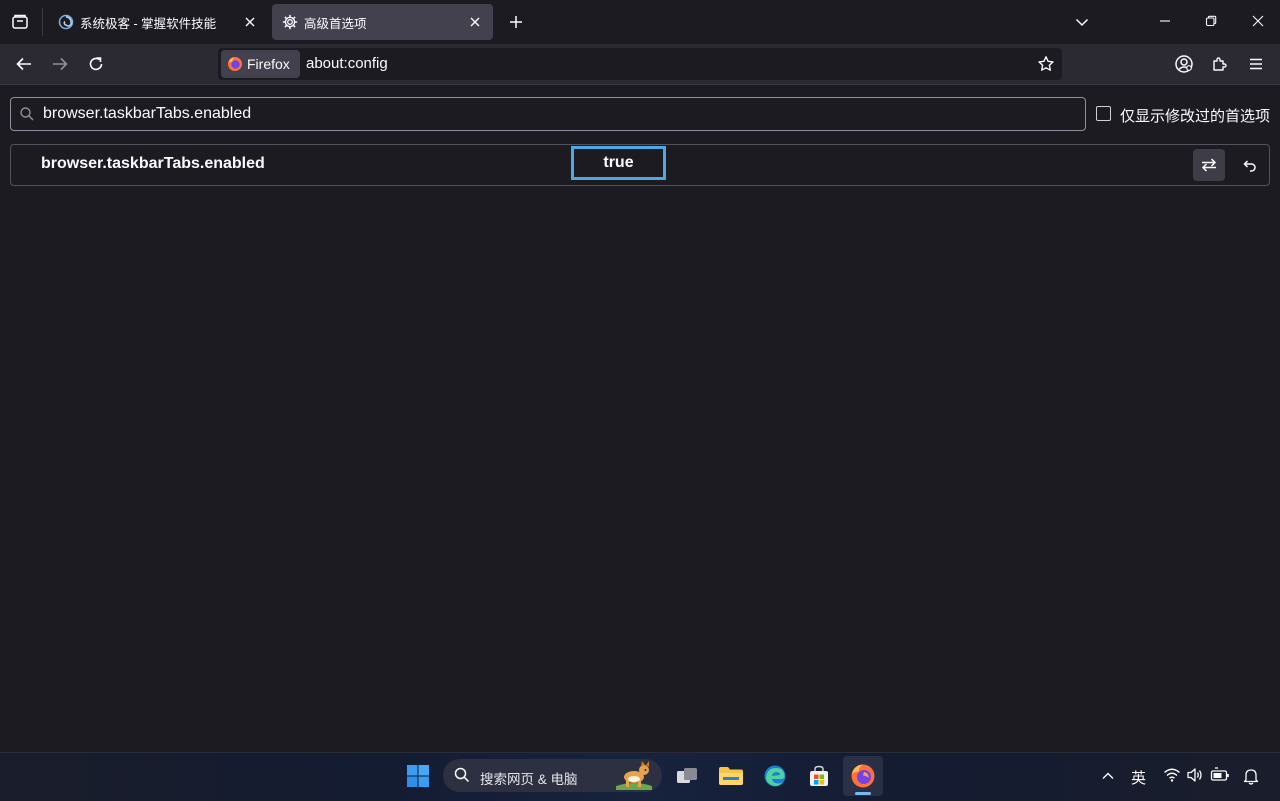 This screenshot has height=801, width=1280. I want to click on store-button, so click(819, 776).